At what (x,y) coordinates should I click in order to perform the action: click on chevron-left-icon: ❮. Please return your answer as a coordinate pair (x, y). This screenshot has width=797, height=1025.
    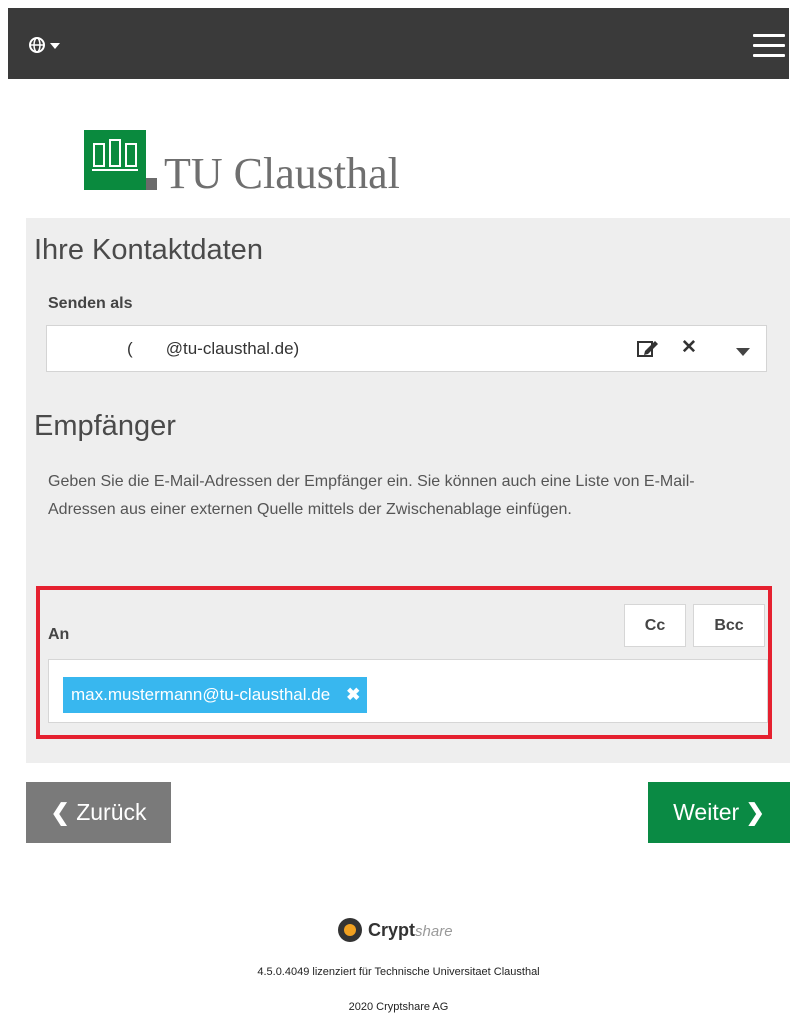
    Looking at the image, I should click on (60, 812).